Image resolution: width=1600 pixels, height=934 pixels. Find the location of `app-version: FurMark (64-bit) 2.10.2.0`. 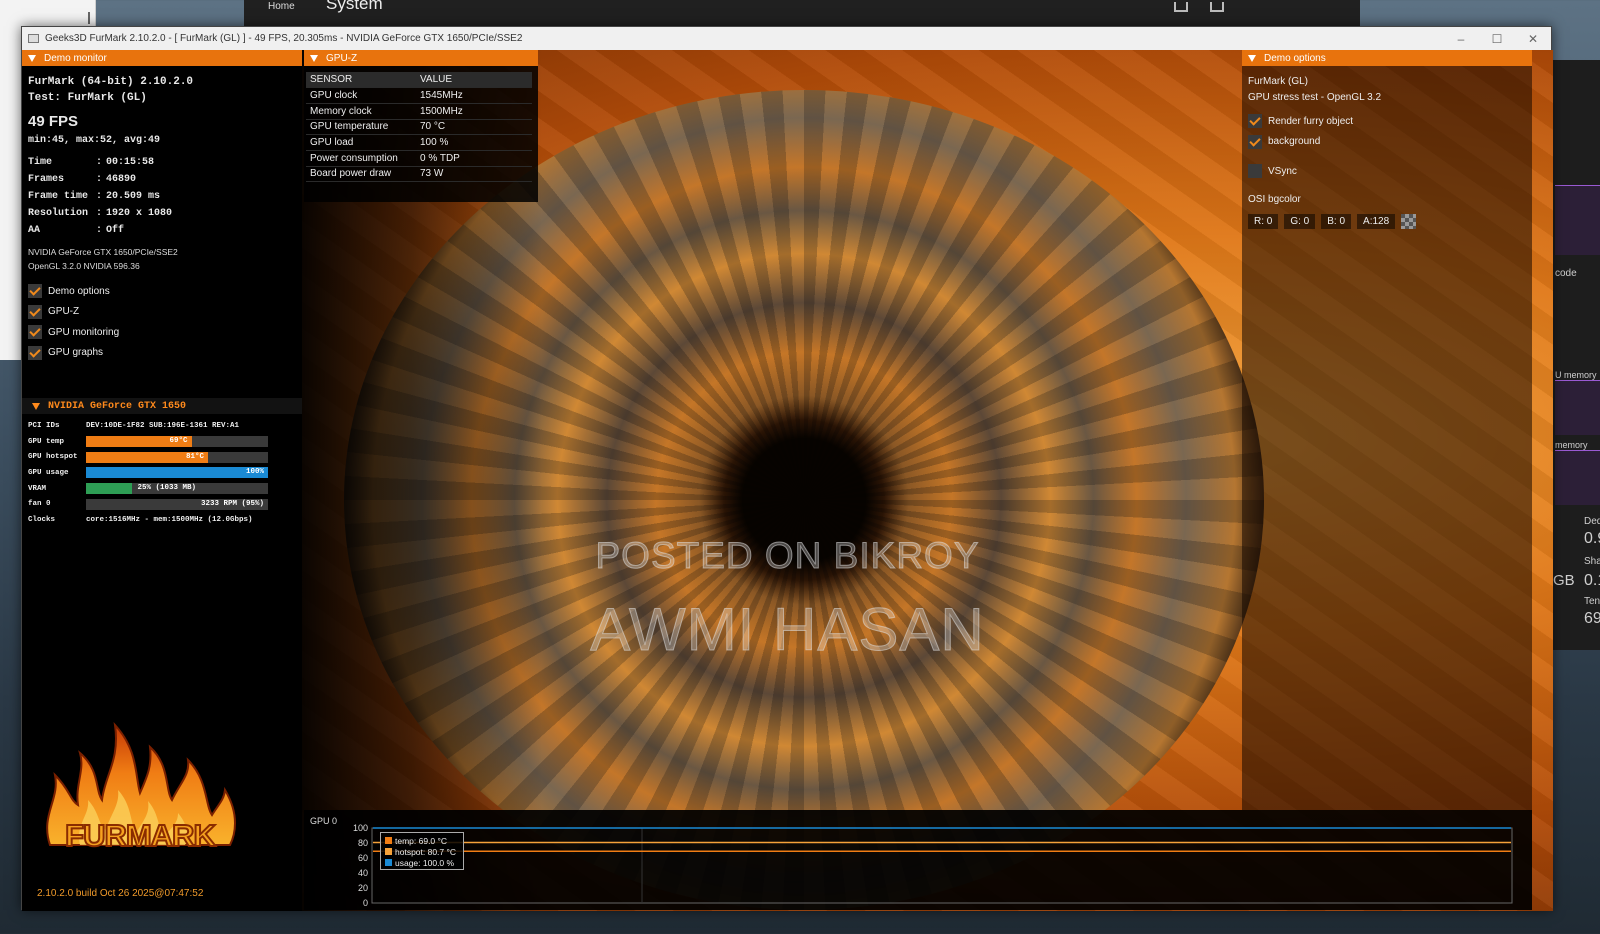

app-version: FurMark (64-bit) 2.10.2.0 is located at coordinates (111, 82).